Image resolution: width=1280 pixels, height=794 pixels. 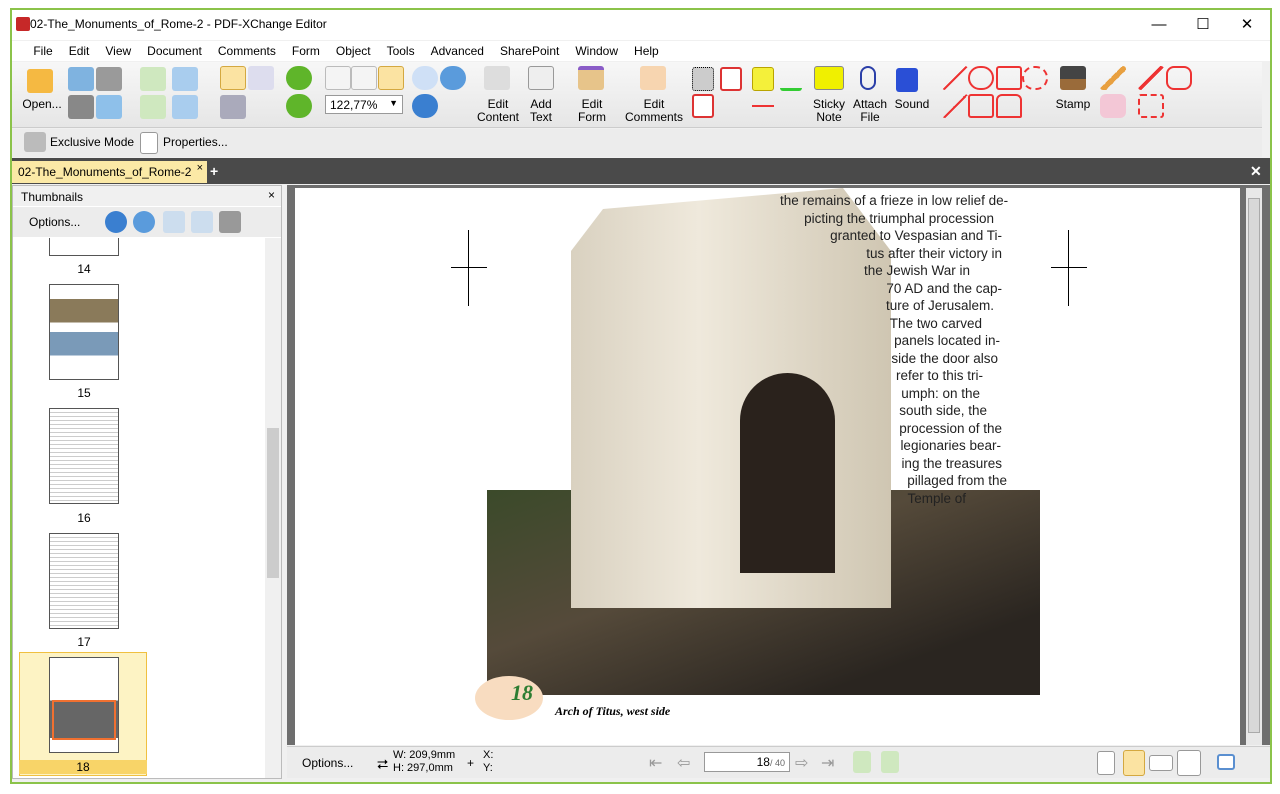 I want to click on close-all-tabs-button: ✕, so click(x=1256, y=171).